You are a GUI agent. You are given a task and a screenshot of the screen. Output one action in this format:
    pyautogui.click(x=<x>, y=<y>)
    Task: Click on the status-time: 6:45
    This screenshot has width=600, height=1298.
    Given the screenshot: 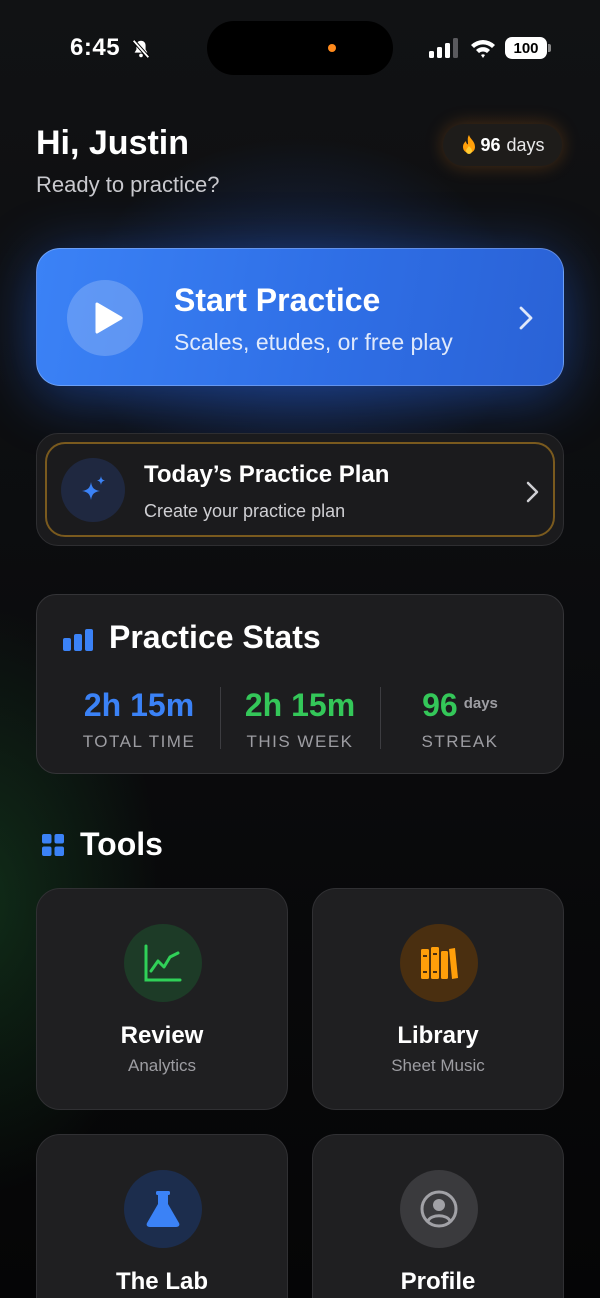 What is the action you would take?
    pyautogui.click(x=95, y=47)
    